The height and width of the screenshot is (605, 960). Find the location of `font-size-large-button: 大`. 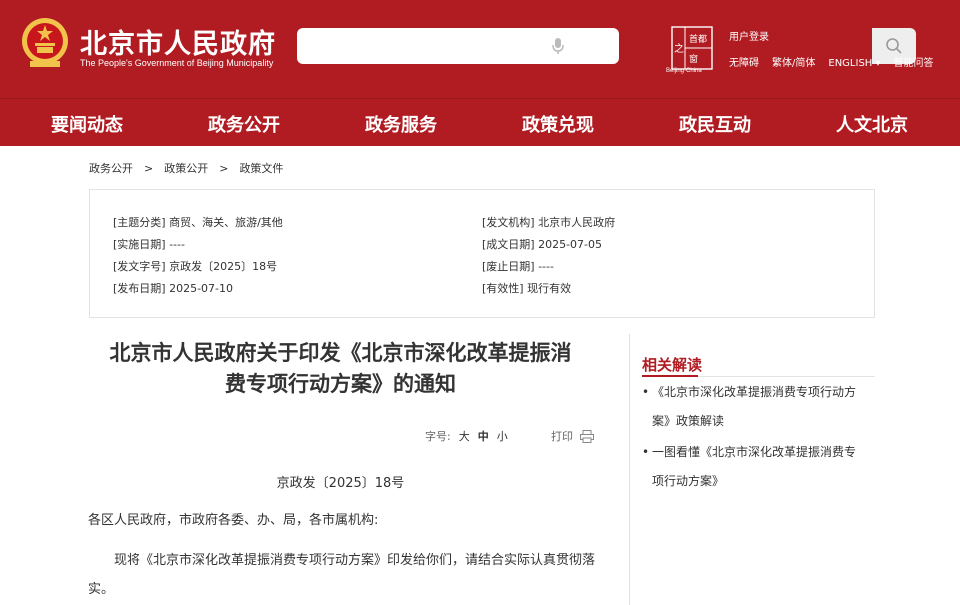

font-size-large-button: 大 is located at coordinates (464, 436).